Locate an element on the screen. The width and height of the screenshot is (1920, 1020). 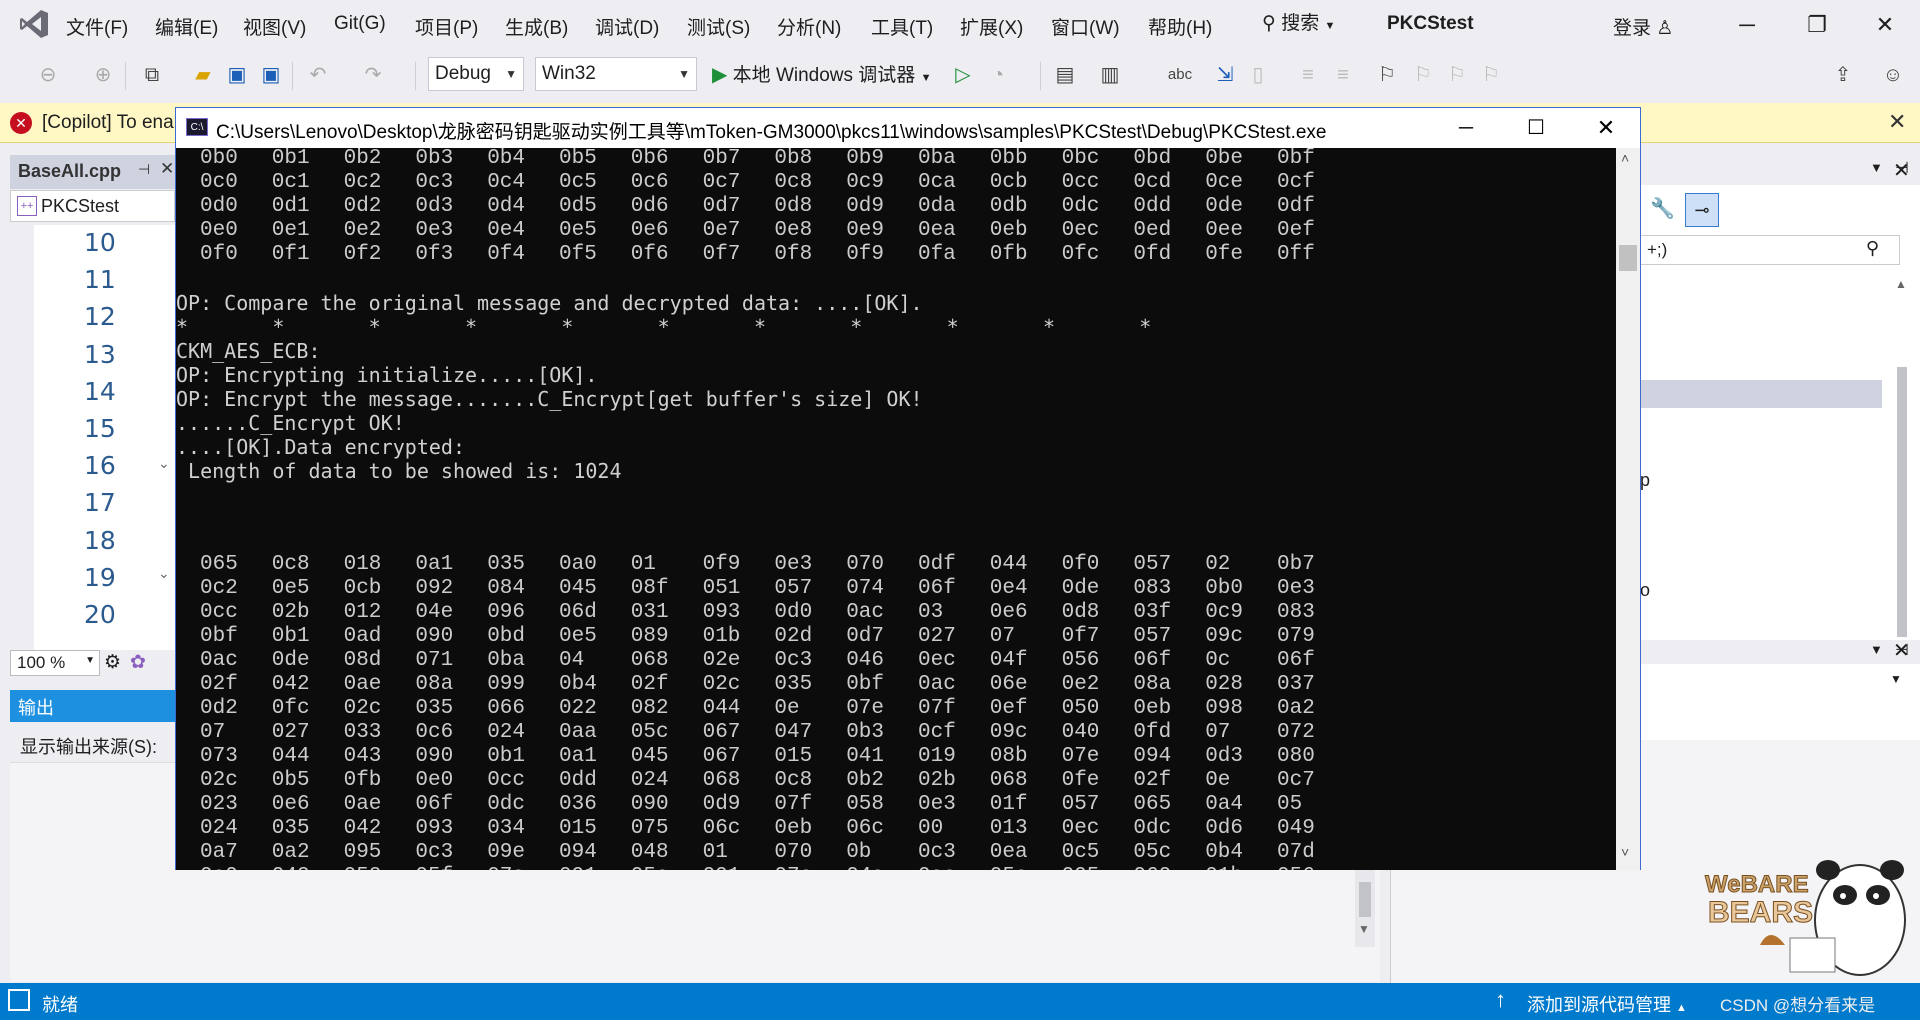
properties-scrollbar: ▲ is located at coordinates (1902, 457).